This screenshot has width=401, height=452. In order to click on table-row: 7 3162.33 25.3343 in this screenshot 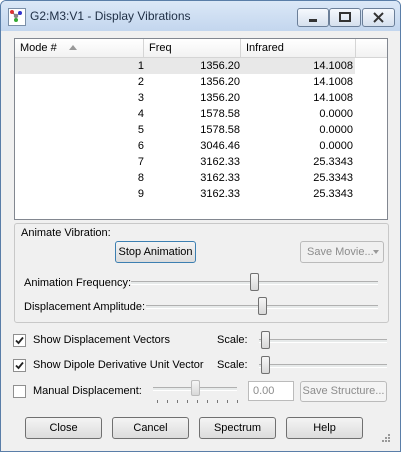, I will do `click(185, 162)`.